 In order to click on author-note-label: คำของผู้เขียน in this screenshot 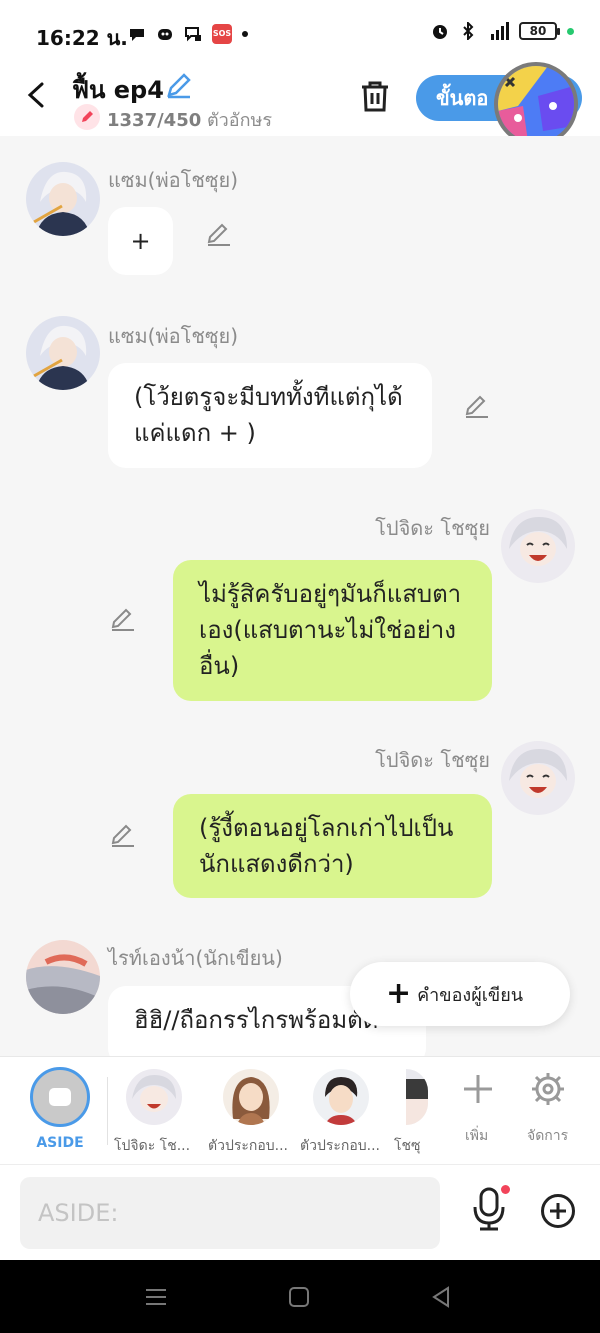, I will do `click(470, 995)`.